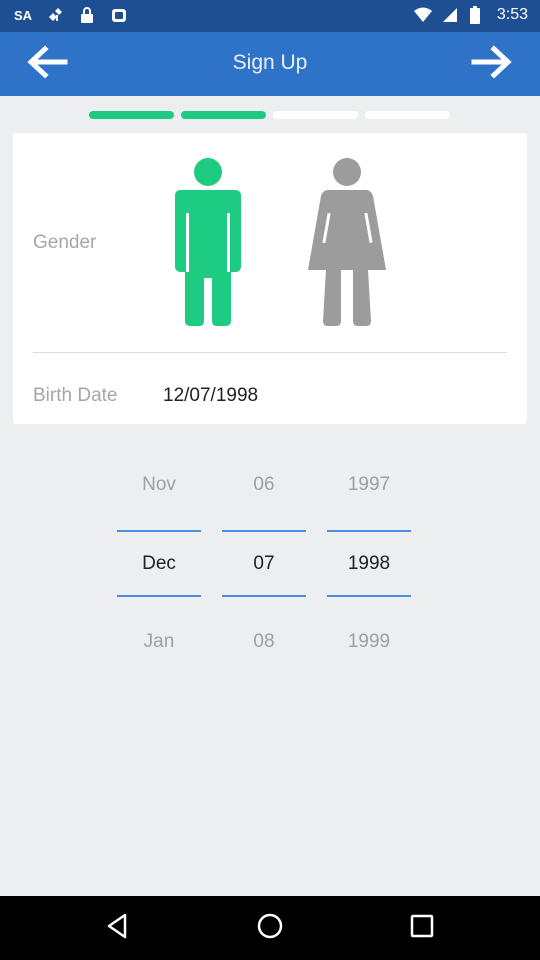 The height and width of the screenshot is (960, 540). Describe the element at coordinates (264, 485) in the screenshot. I see `day-prev: 06` at that location.